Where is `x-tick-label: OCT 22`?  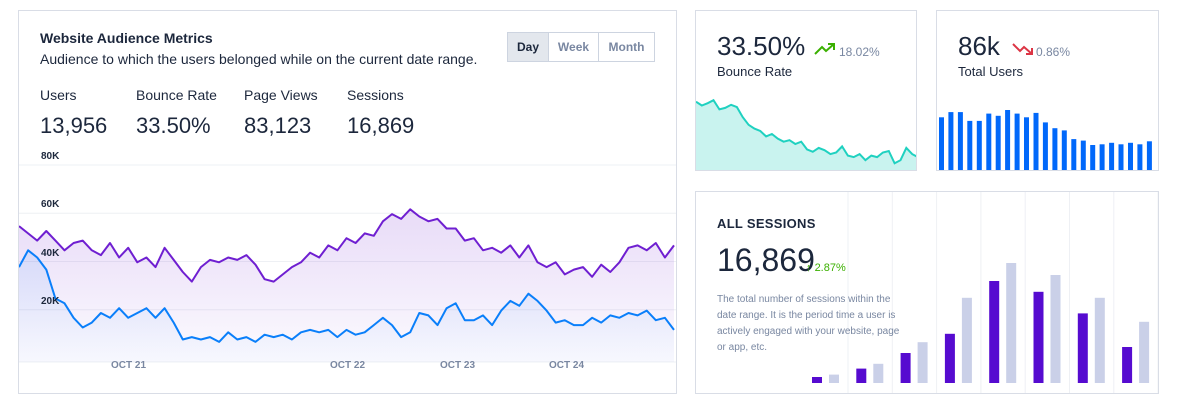 x-tick-label: OCT 22 is located at coordinates (348, 365).